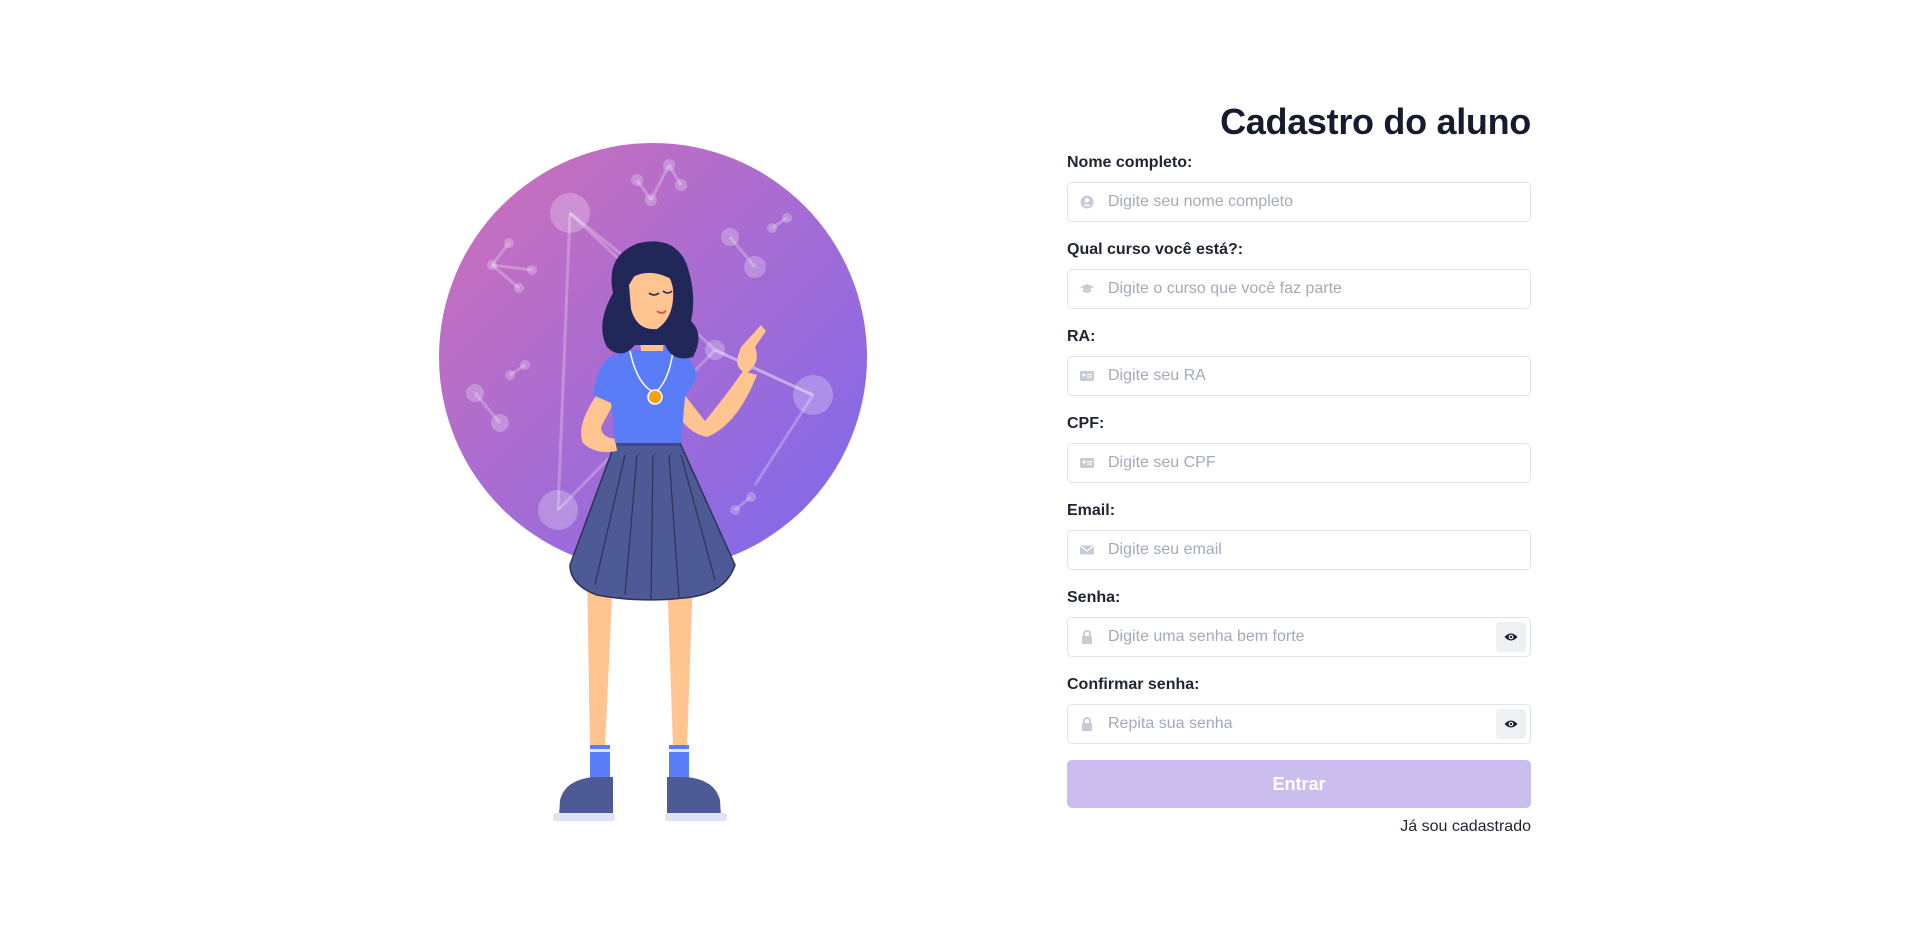 This screenshot has height=935, width=1918. I want to click on cpf-label: CPF:, so click(1086, 423).